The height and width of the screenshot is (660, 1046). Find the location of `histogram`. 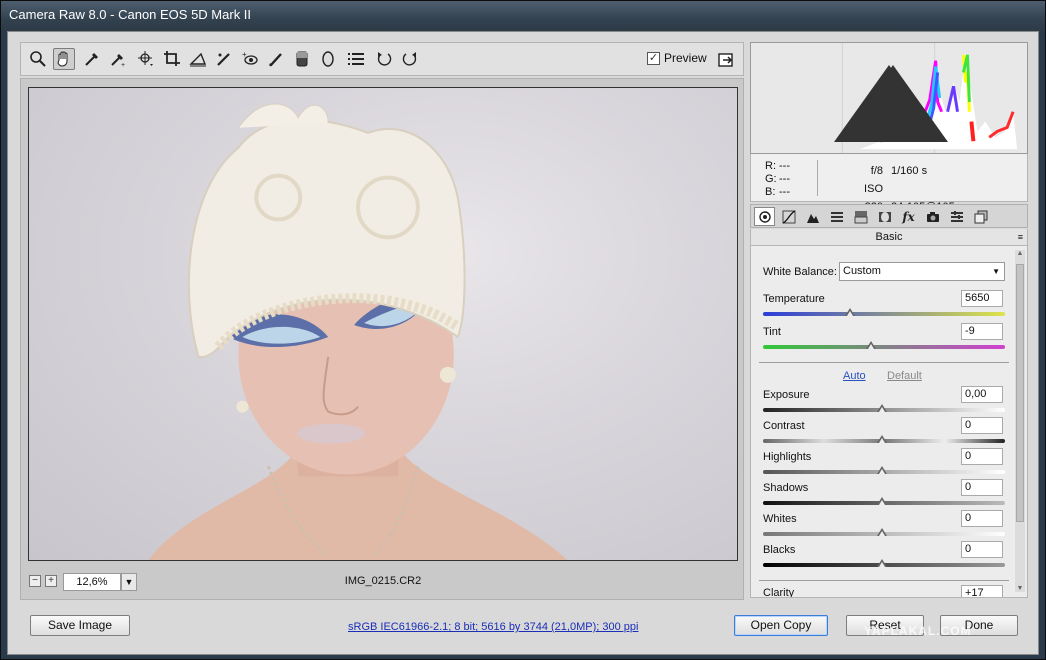

histogram is located at coordinates (889, 98).